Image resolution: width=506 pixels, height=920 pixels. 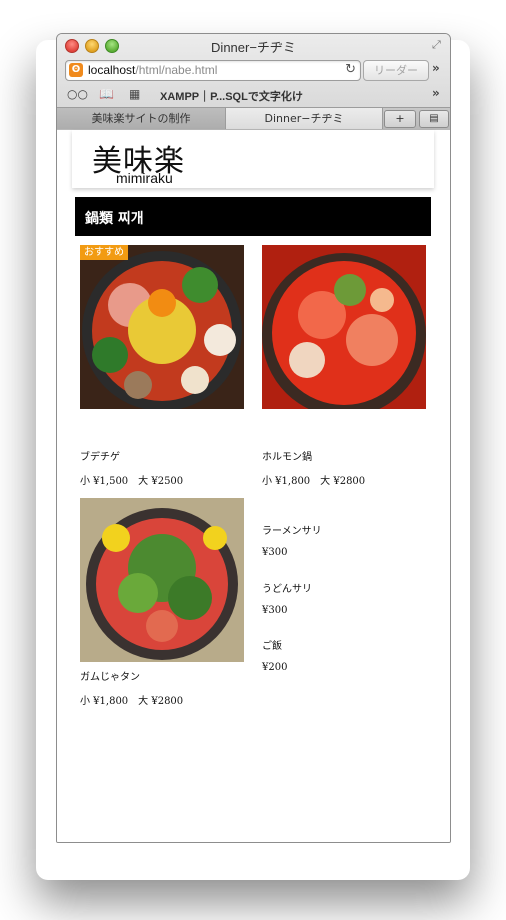 What do you see at coordinates (162, 327) in the screenshot?
I see `dish-image-budaejjigae: おすすめ` at bounding box center [162, 327].